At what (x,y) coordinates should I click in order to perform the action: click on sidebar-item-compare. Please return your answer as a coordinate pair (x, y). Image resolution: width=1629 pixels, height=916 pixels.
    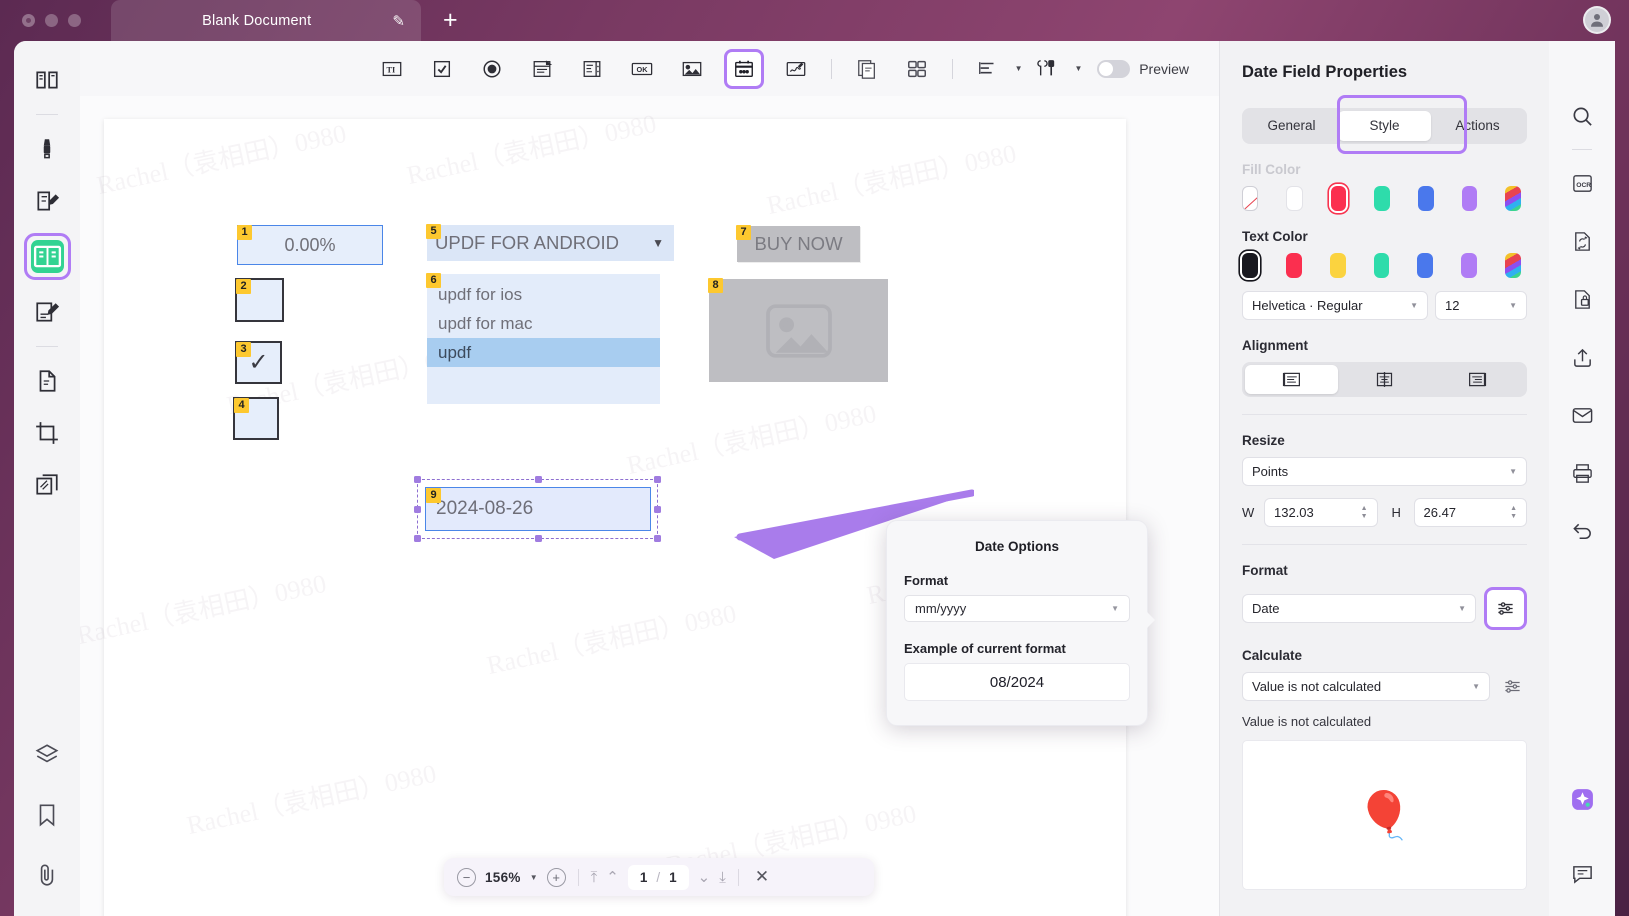
    Looking at the image, I should click on (47, 485).